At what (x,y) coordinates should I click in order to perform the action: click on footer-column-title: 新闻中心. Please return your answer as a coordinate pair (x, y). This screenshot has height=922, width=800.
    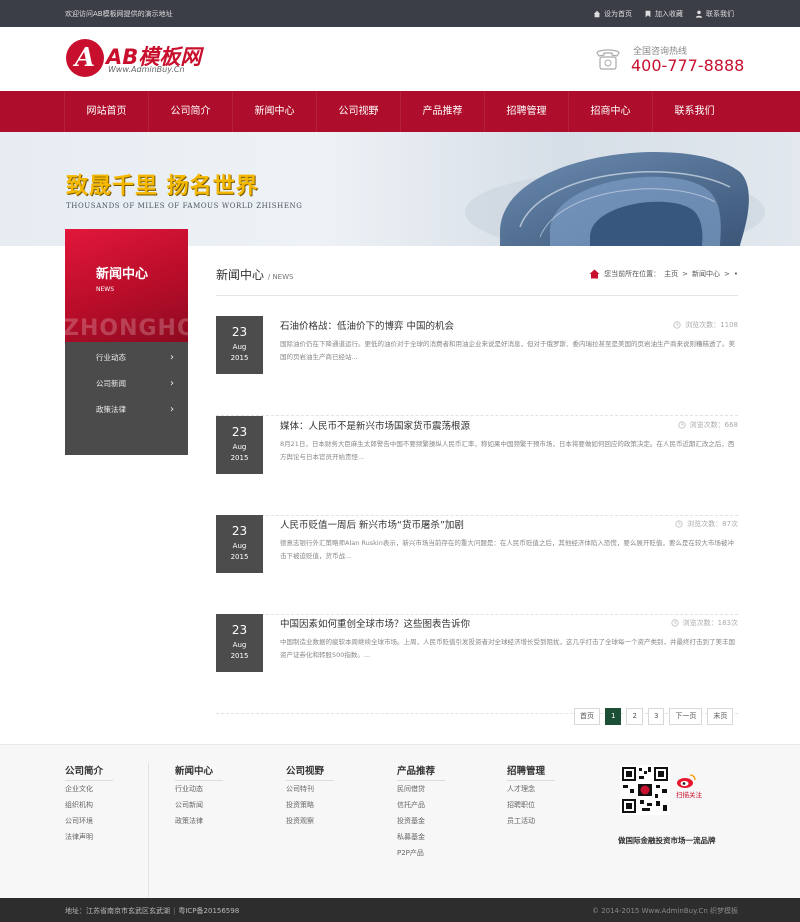
    Looking at the image, I should click on (199, 772).